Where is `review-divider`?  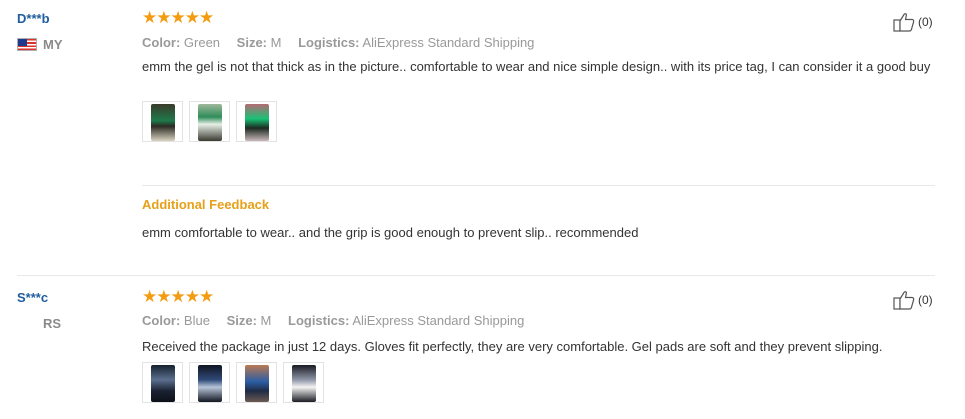
review-divider is located at coordinates (476, 275).